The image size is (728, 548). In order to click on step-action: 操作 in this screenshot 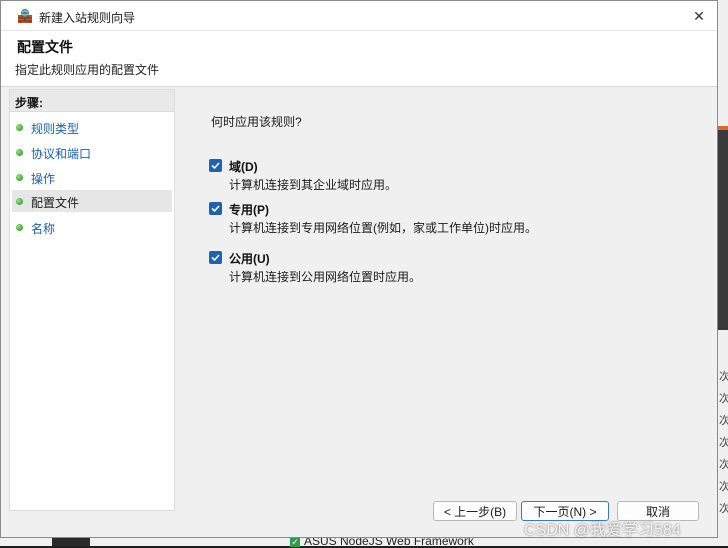, I will do `click(92, 177)`.